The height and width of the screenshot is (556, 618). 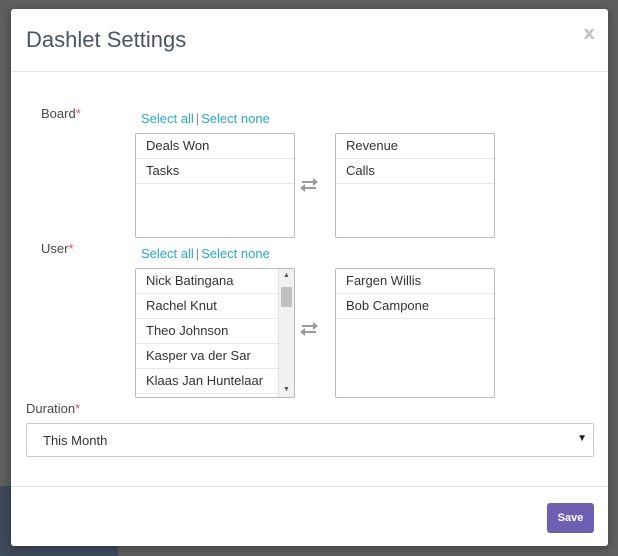 I want to click on list-item: Revenue, so click(x=415, y=146).